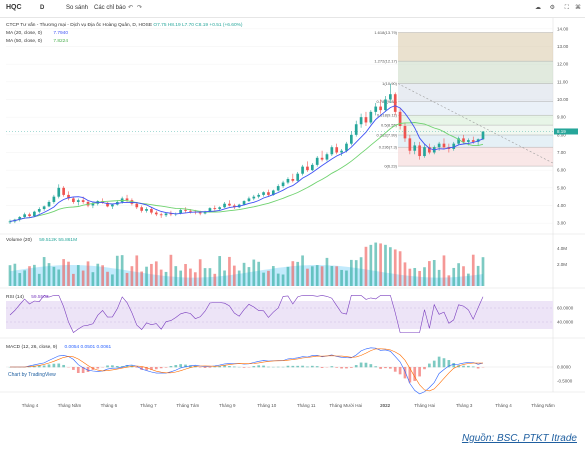 This screenshot has width=585, height=453. What do you see at coordinates (139, 8) in the screenshot?
I see `redo-icon: ↷` at bounding box center [139, 8].